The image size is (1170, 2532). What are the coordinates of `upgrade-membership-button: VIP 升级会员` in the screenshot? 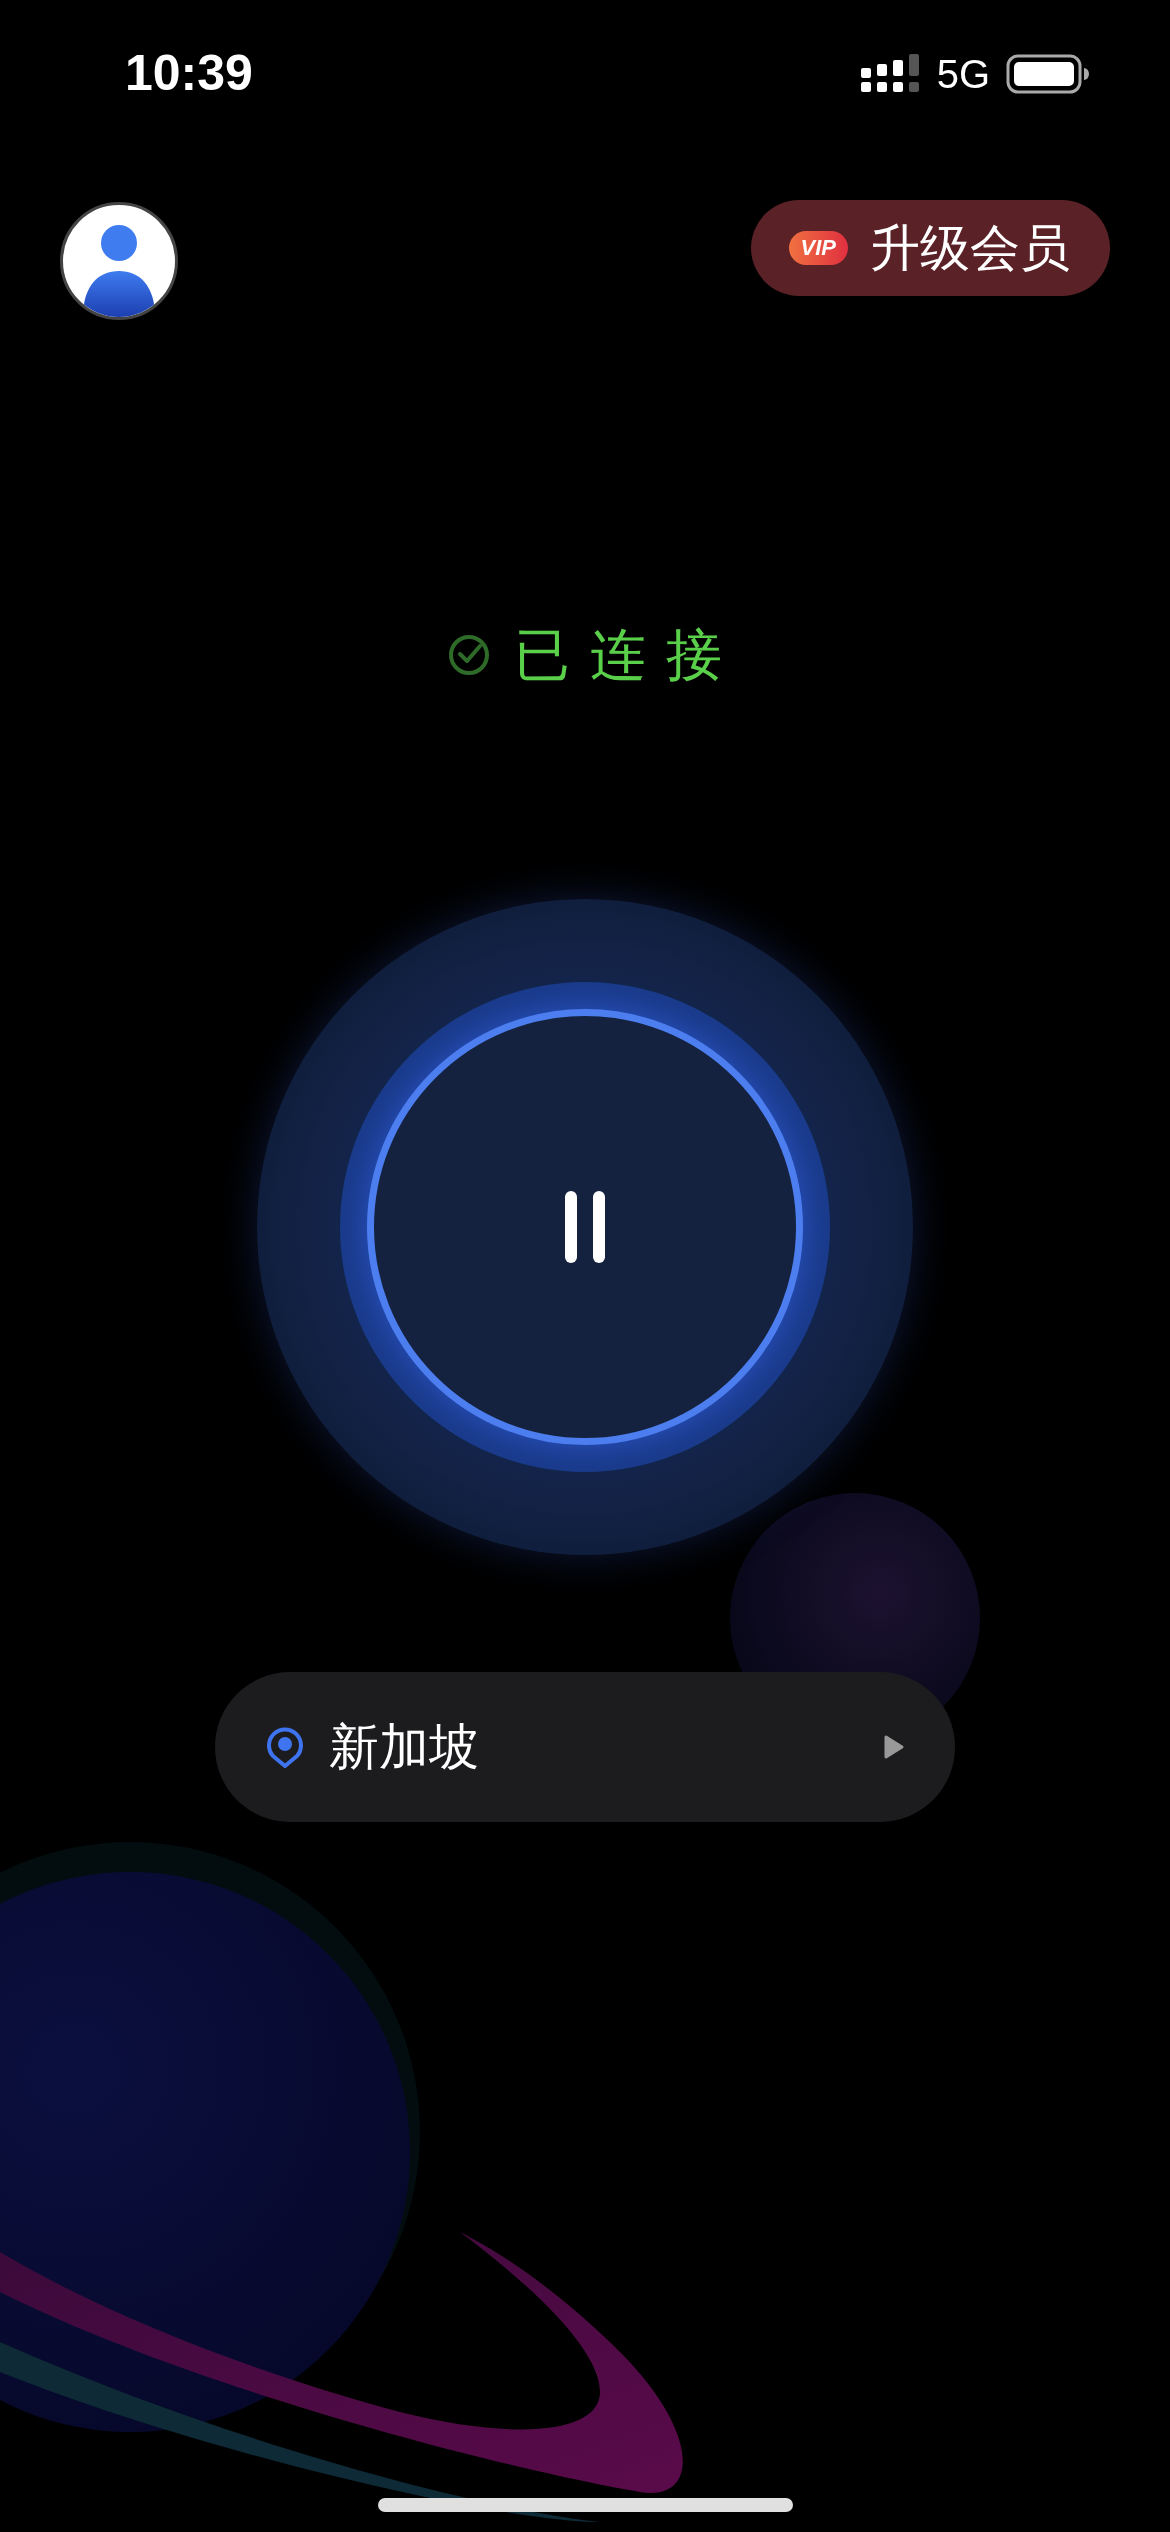 It's located at (930, 248).